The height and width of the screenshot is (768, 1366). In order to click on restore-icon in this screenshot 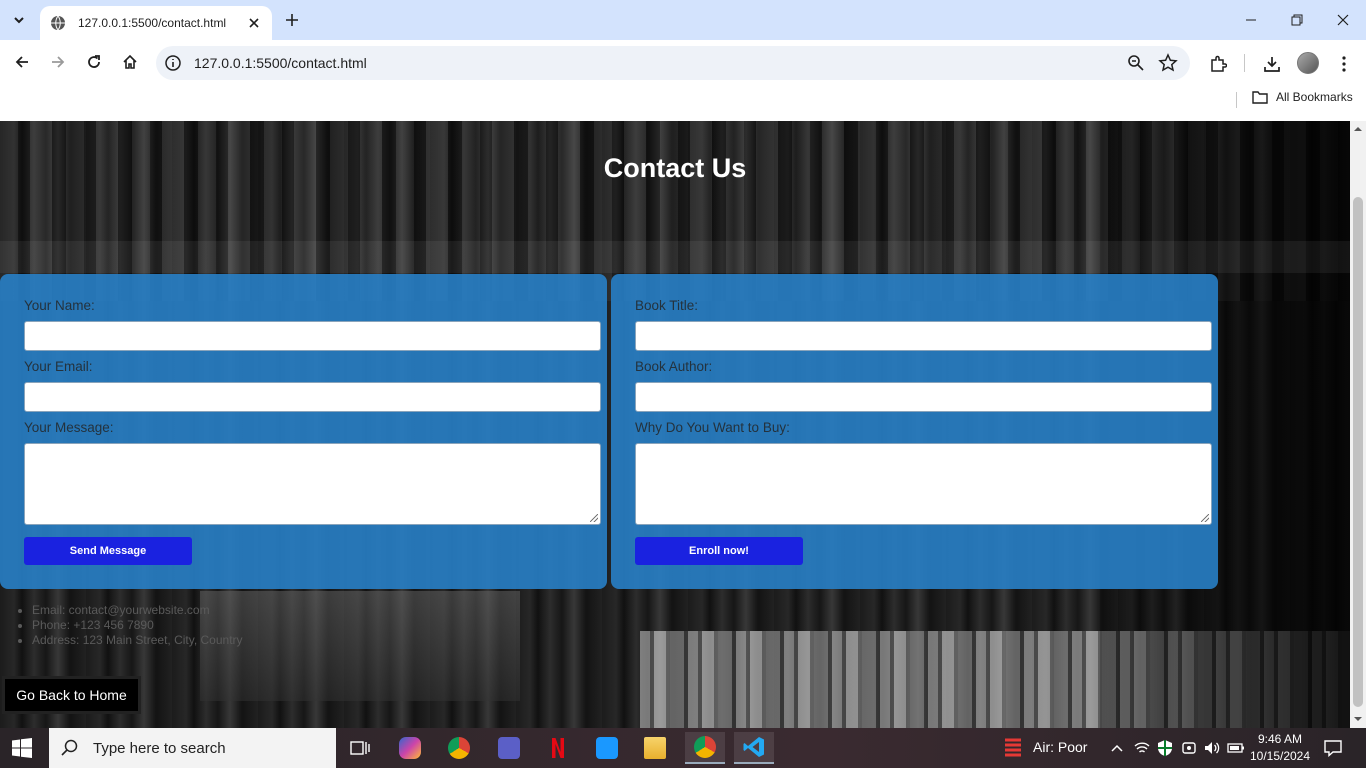, I will do `click(1297, 20)`.